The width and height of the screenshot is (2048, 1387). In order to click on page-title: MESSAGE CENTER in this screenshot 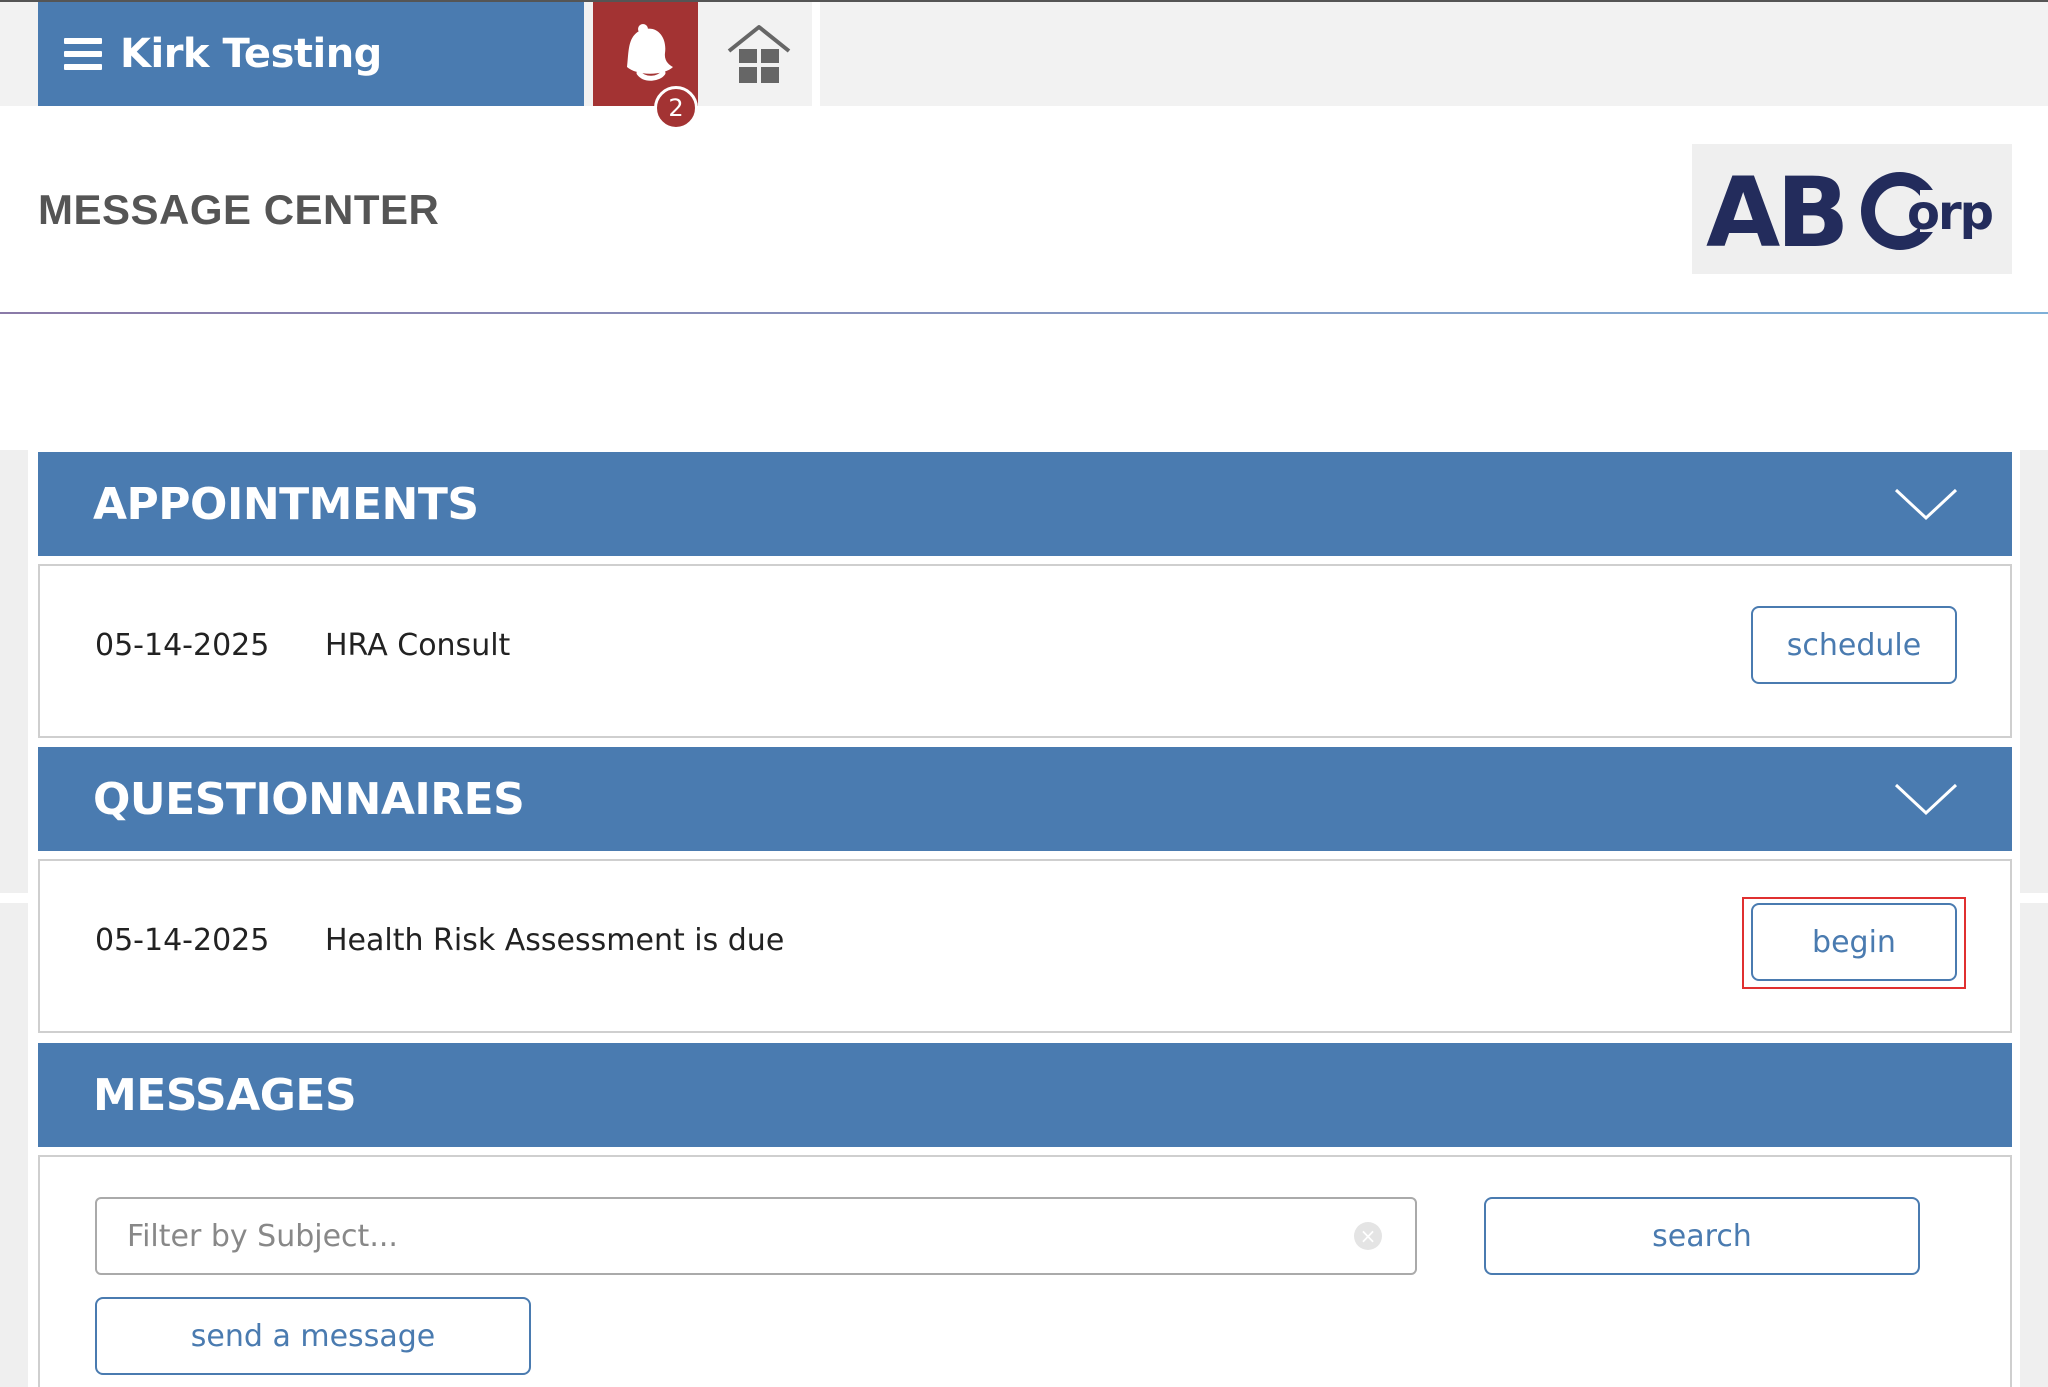, I will do `click(239, 209)`.